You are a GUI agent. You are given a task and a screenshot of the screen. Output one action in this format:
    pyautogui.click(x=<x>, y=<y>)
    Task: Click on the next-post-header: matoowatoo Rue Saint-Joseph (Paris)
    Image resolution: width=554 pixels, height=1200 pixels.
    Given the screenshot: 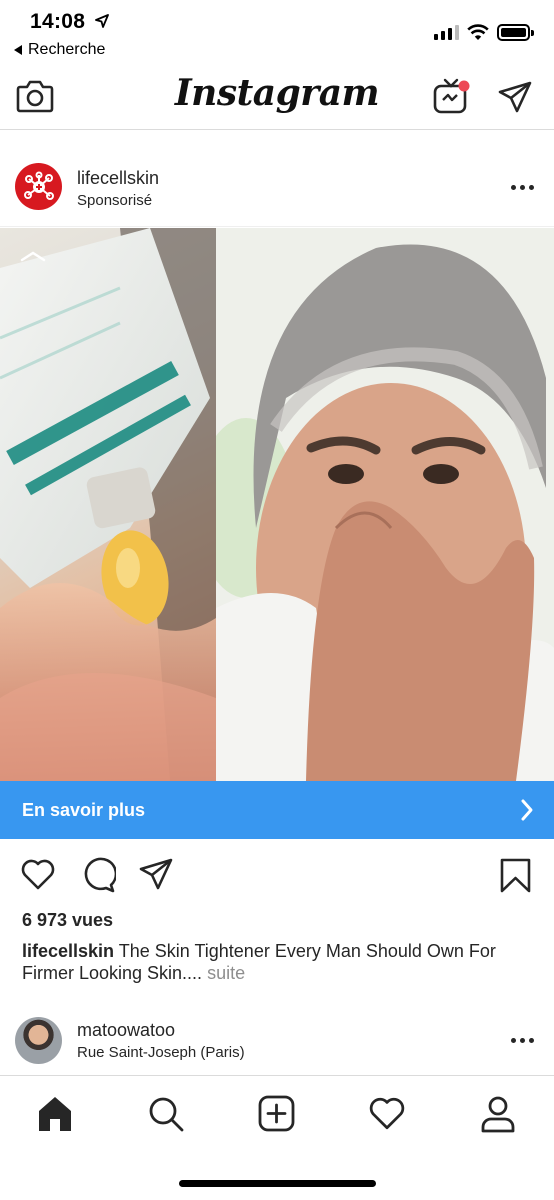 What is the action you would take?
    pyautogui.click(x=277, y=1038)
    